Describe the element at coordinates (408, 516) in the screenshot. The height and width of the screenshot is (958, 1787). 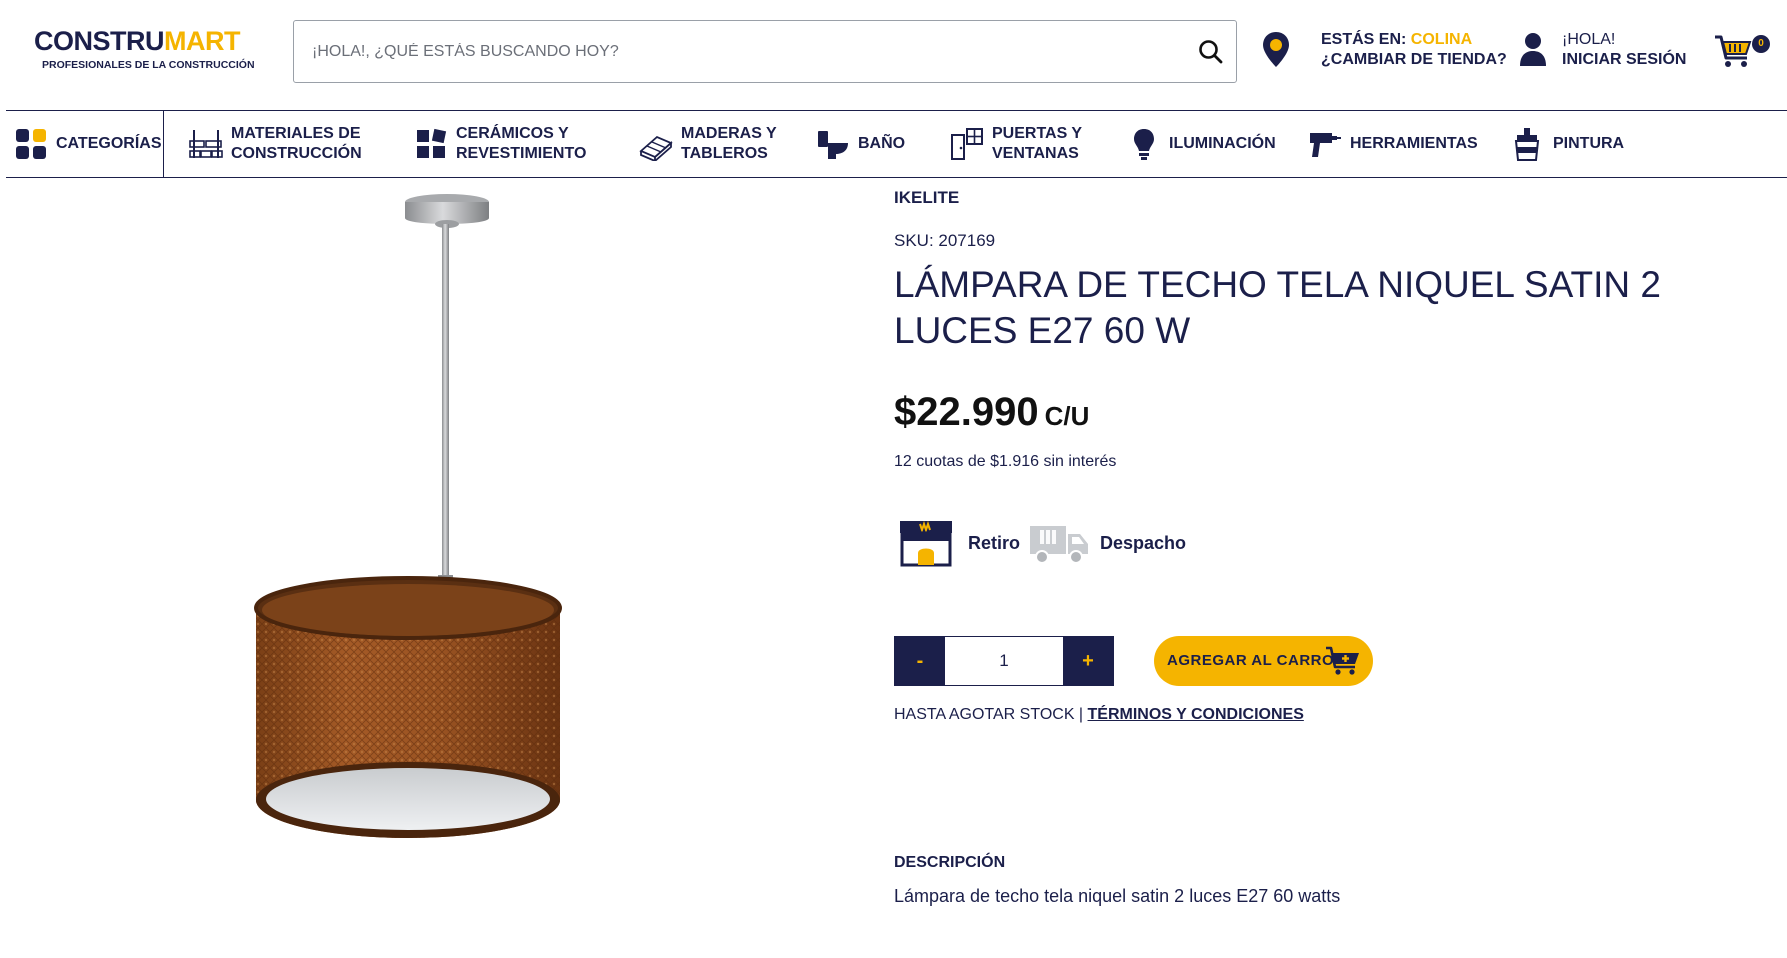
I see `pendant-lamp-image` at that location.